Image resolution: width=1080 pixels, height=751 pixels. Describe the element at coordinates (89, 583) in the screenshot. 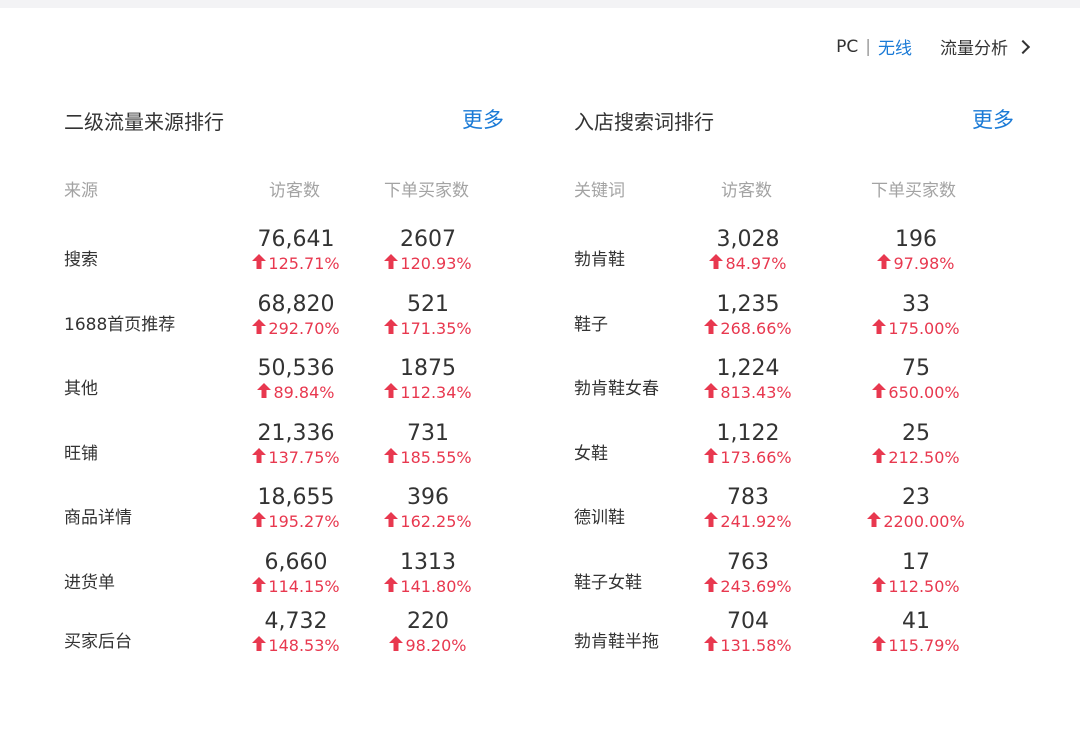

I see `row-label: 进货单` at that location.